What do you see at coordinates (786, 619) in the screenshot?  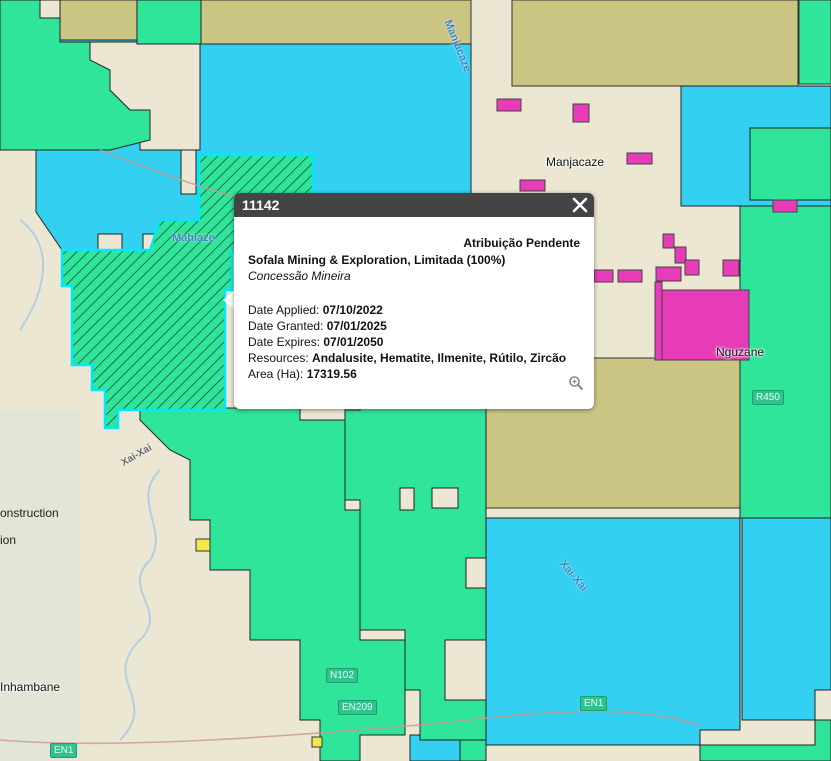 I see `exploration-parcel` at bounding box center [786, 619].